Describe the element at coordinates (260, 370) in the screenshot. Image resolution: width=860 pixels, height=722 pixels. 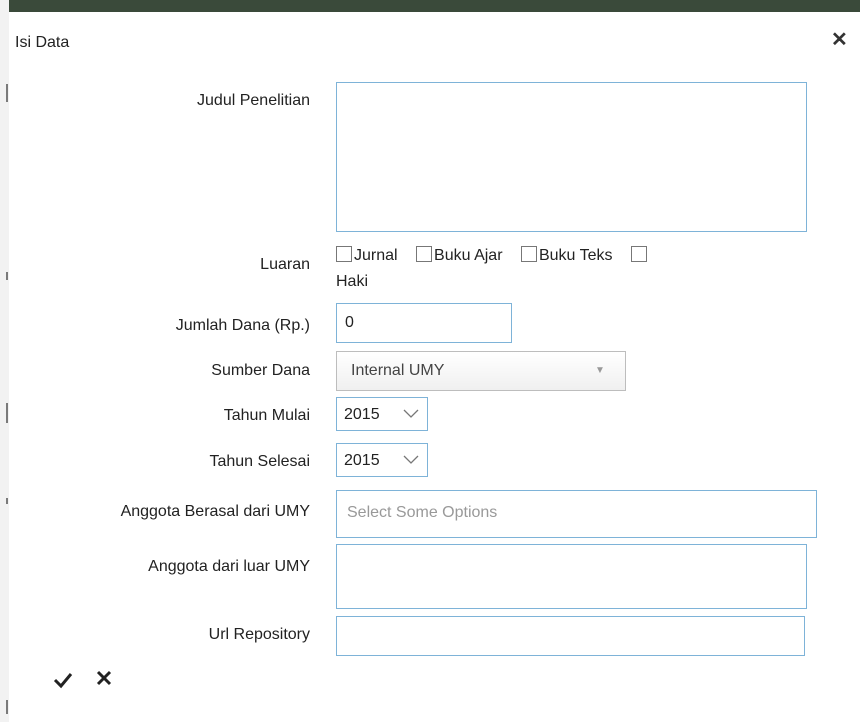
I see `sumber-dana-label: Sumber Dana` at that location.